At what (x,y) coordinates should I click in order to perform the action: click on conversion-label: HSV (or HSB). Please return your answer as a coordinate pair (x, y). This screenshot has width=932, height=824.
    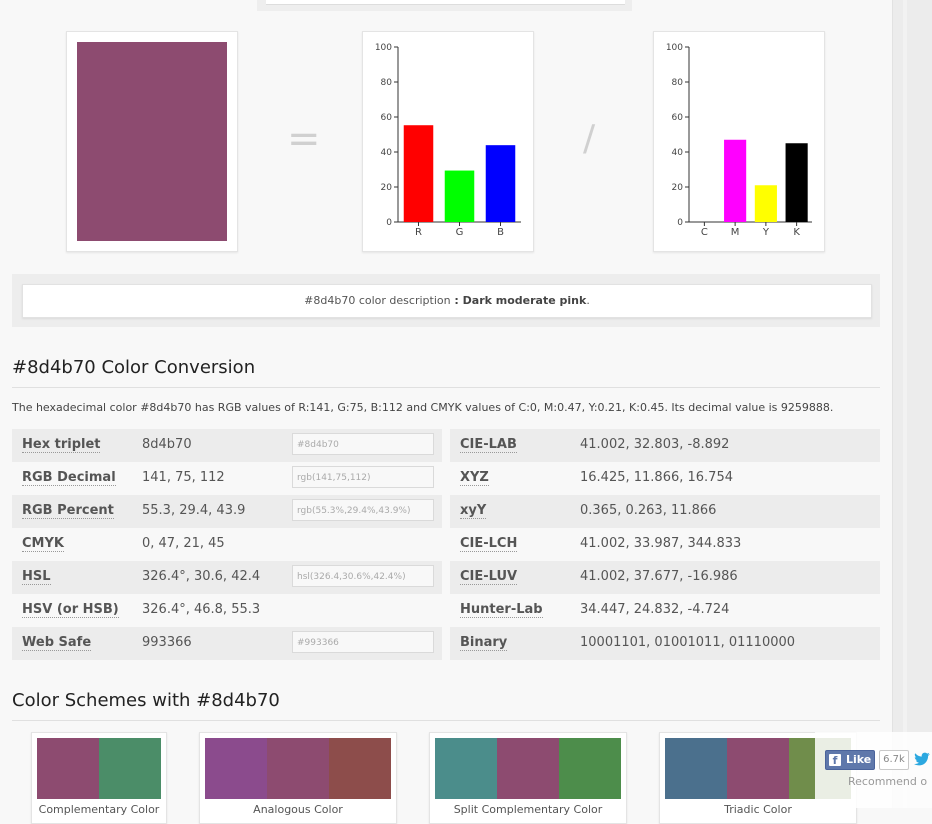
    Looking at the image, I should click on (70, 610).